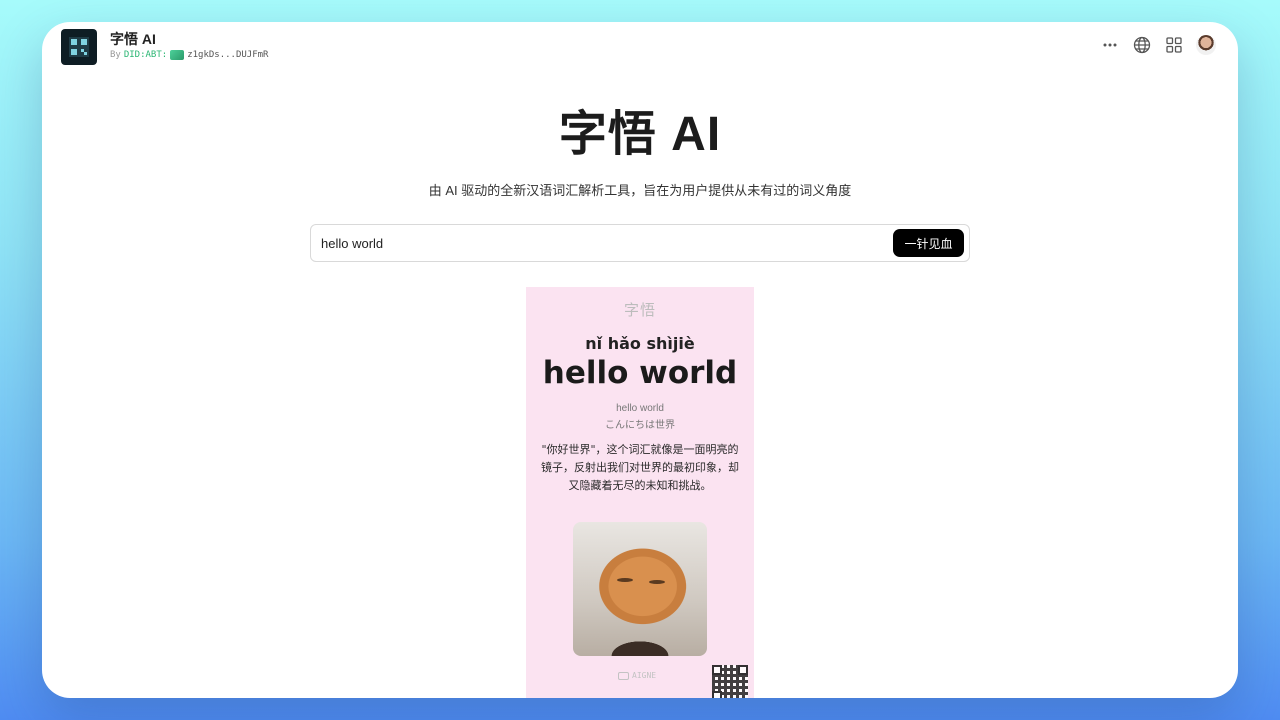 This screenshot has width=1280, height=720. I want to click on search-box: 一针见血, so click(640, 243).